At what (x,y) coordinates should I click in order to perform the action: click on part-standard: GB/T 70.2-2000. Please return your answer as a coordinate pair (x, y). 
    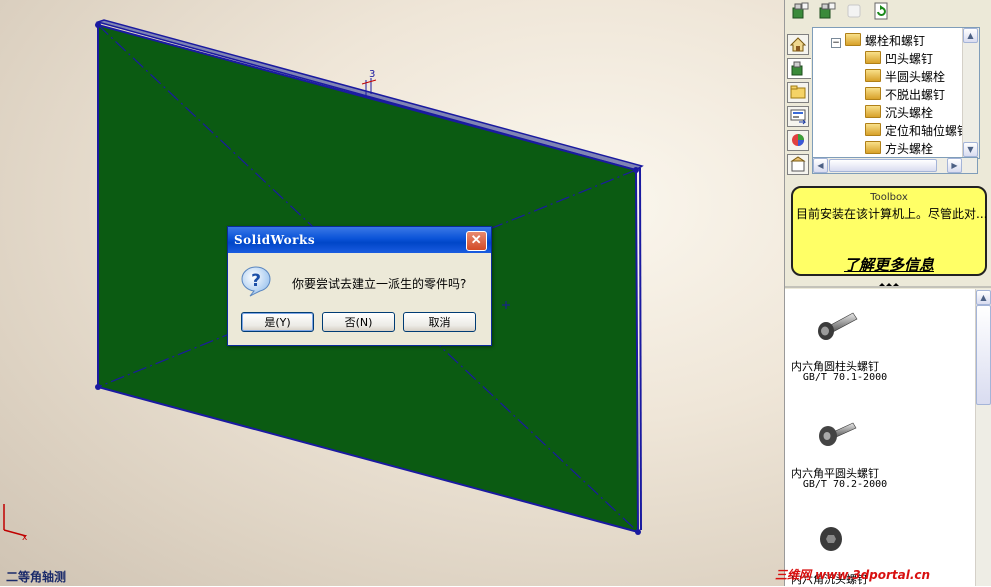
    Looking at the image, I should click on (845, 484).